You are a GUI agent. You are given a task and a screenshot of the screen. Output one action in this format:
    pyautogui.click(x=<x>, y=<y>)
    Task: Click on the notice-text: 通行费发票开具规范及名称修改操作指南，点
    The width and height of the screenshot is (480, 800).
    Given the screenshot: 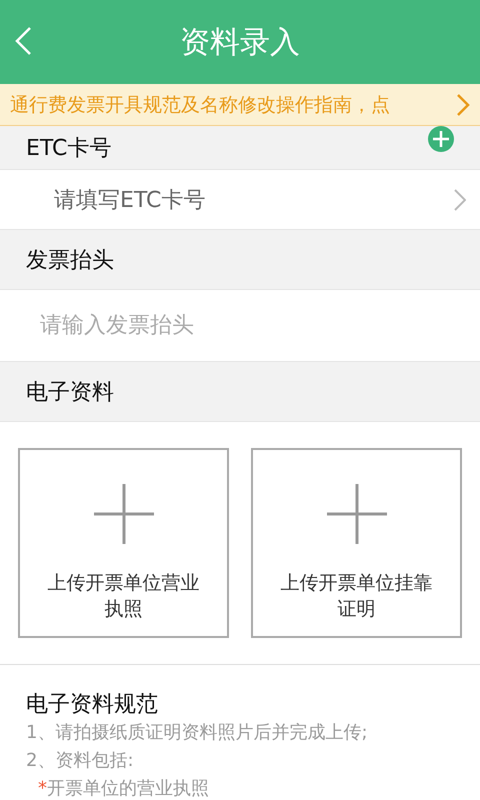 What is the action you would take?
    pyautogui.click(x=200, y=105)
    